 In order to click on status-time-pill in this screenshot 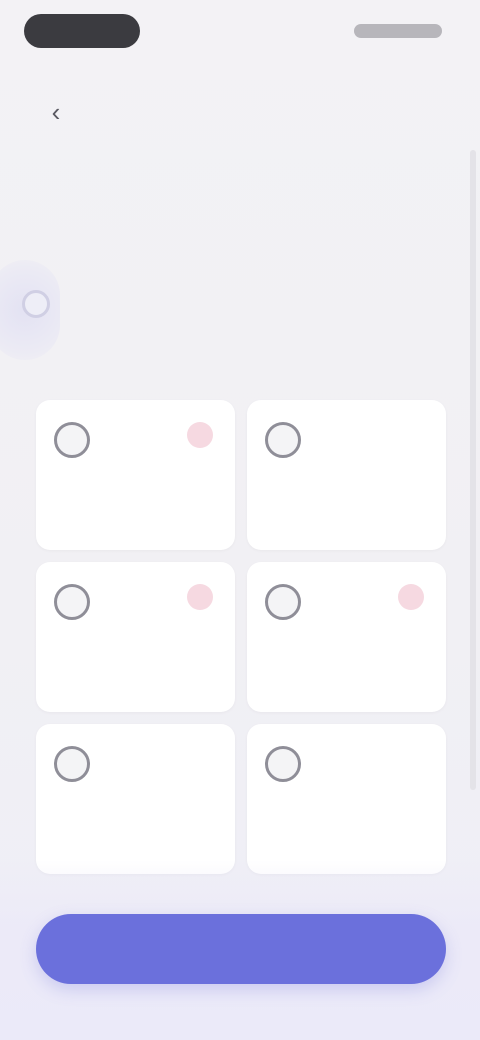, I will do `click(82, 31)`.